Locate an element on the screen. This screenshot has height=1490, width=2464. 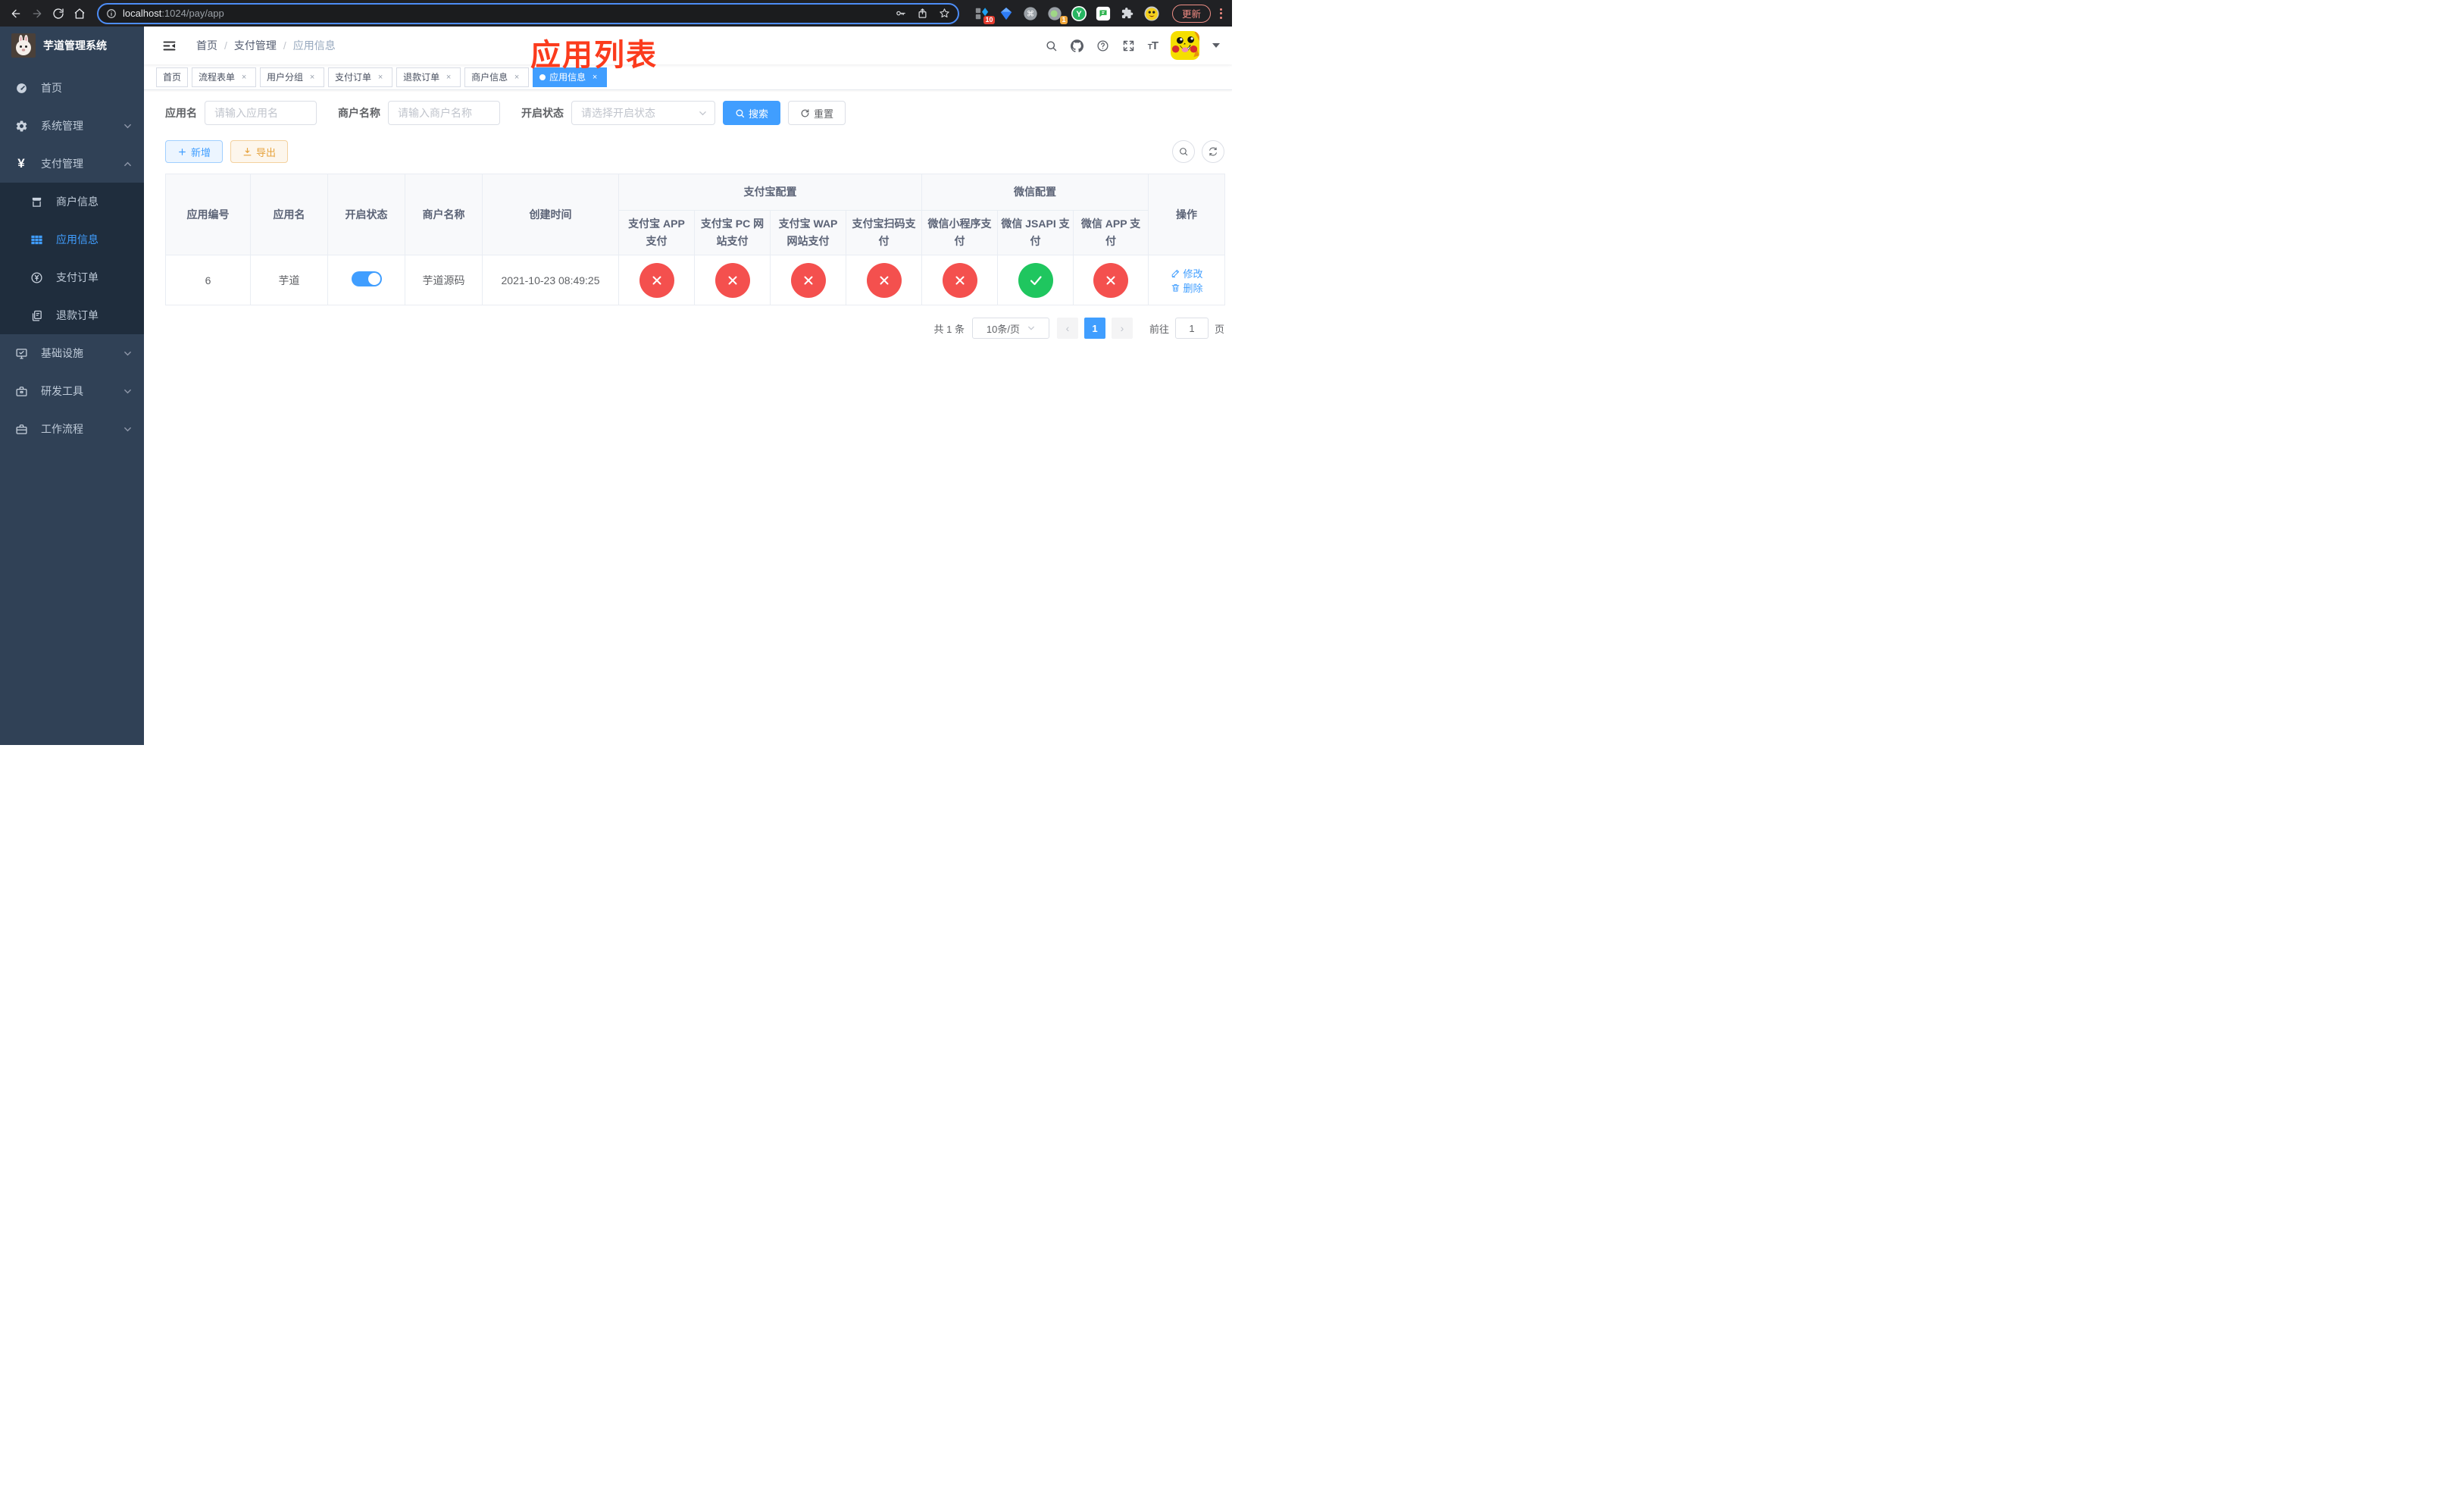
sidebar-item-infrastructure: 基础设施 is located at coordinates (72, 353).